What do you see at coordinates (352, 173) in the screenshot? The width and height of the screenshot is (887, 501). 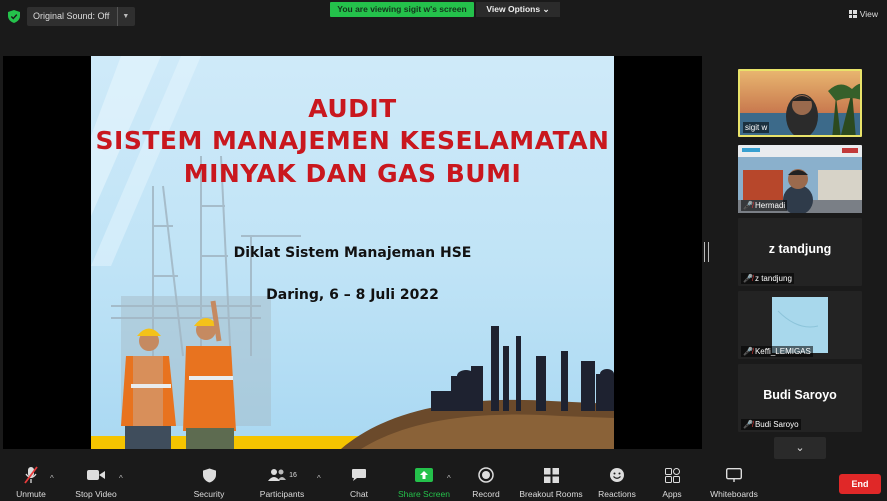 I see `slide-title-line: MINYAK DAN GAS BUMI` at bounding box center [352, 173].